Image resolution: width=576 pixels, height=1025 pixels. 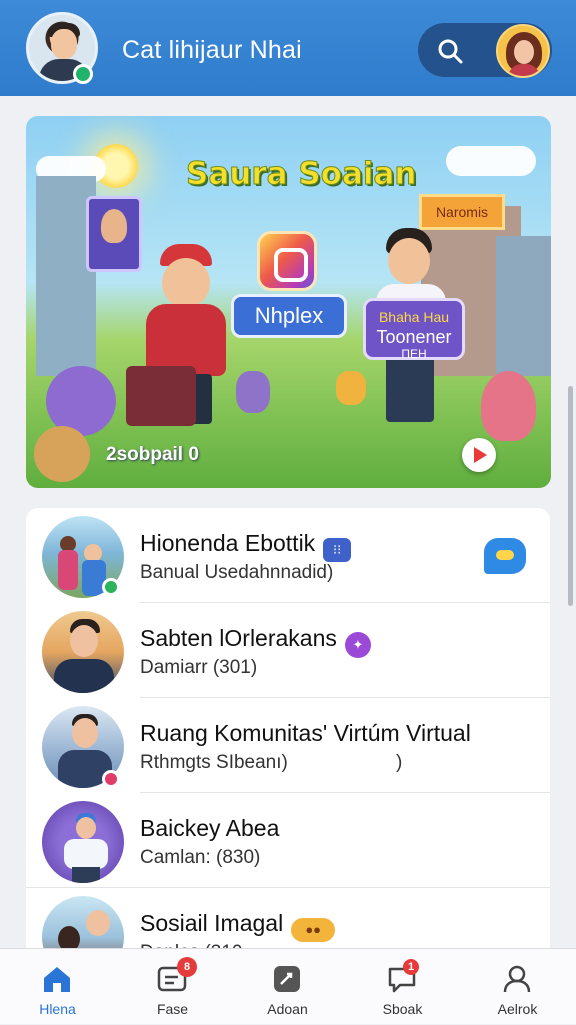 What do you see at coordinates (152, 454) in the screenshot?
I see `banner-stats: 2sobpail 0` at bounding box center [152, 454].